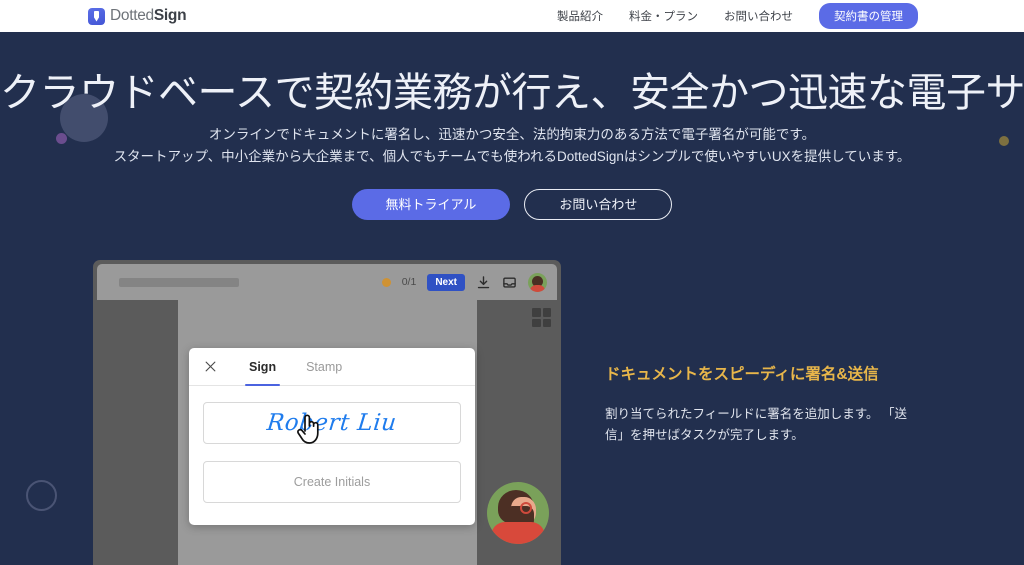 The width and height of the screenshot is (1024, 565). Describe the element at coordinates (512, 16) in the screenshot. I see `site-header: DottedSign 製品紹介 料金・プラン お問い合わせ 契約書の管理` at that location.